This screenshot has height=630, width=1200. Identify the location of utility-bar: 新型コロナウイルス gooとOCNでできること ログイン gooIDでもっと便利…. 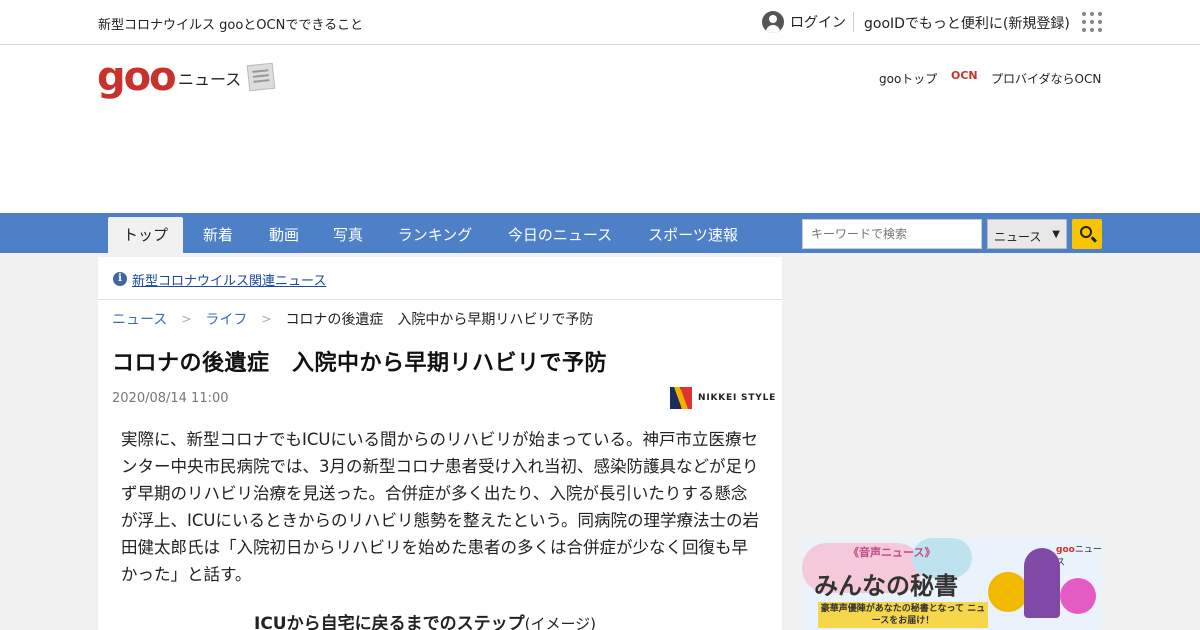
(600, 22).